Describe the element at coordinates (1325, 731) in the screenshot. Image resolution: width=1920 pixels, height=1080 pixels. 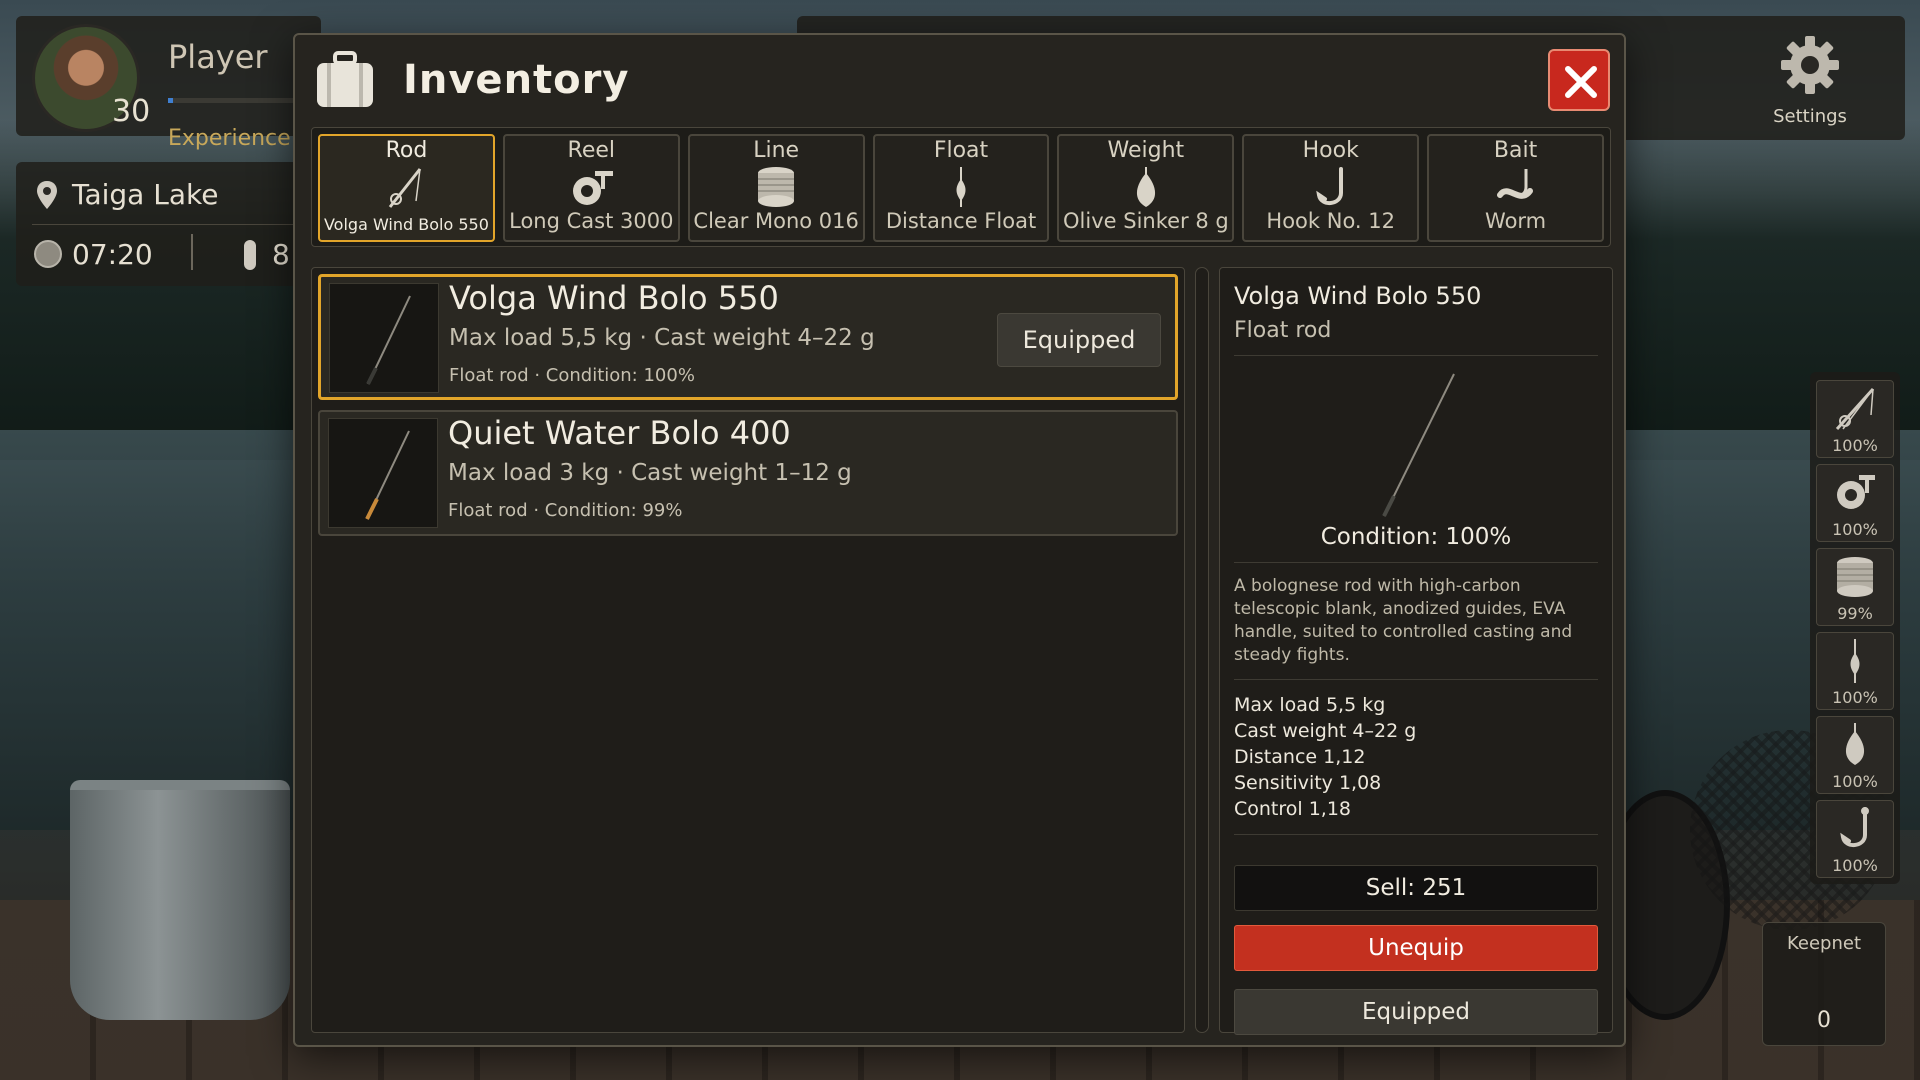
I see `spec-line: Cast weight 4–22 g` at that location.